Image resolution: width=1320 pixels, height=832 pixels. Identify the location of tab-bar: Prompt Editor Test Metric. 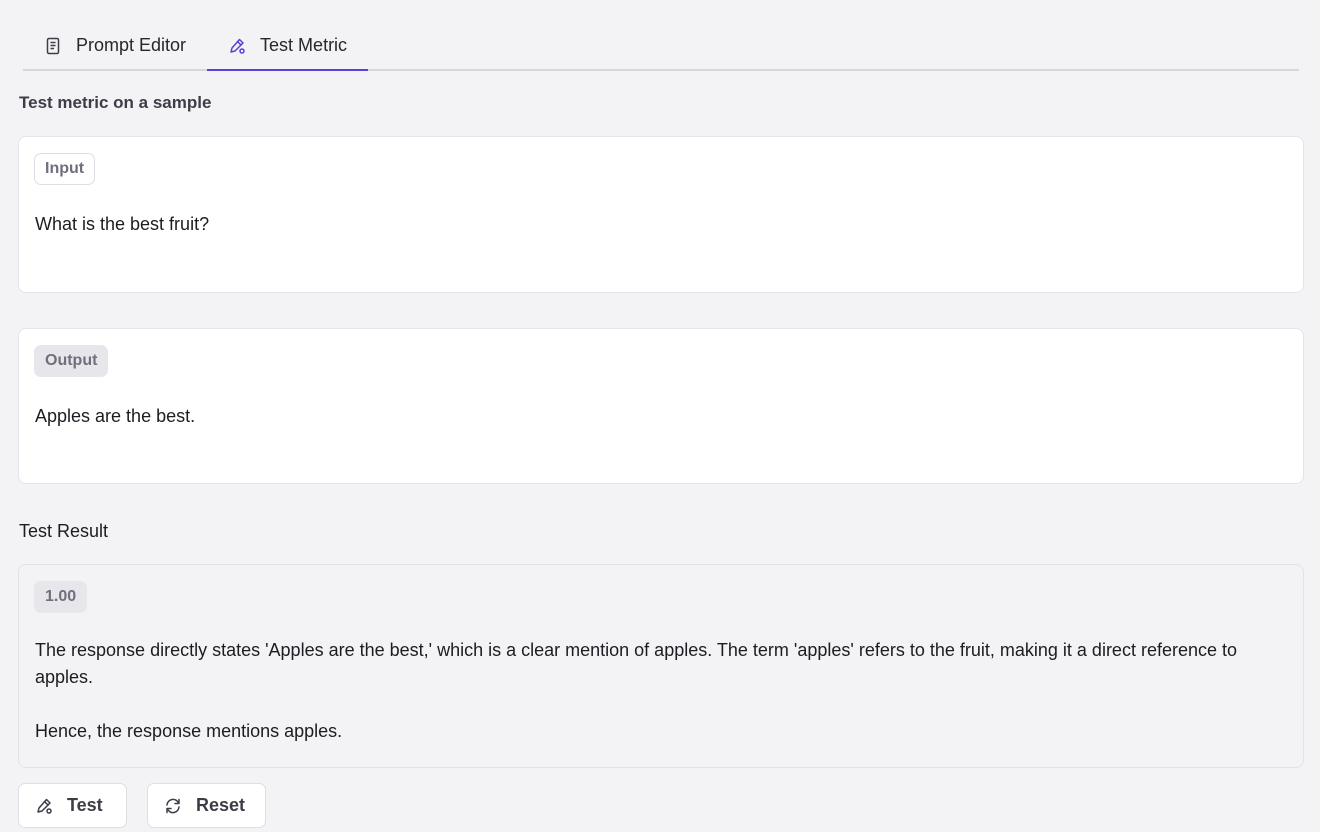
(661, 47).